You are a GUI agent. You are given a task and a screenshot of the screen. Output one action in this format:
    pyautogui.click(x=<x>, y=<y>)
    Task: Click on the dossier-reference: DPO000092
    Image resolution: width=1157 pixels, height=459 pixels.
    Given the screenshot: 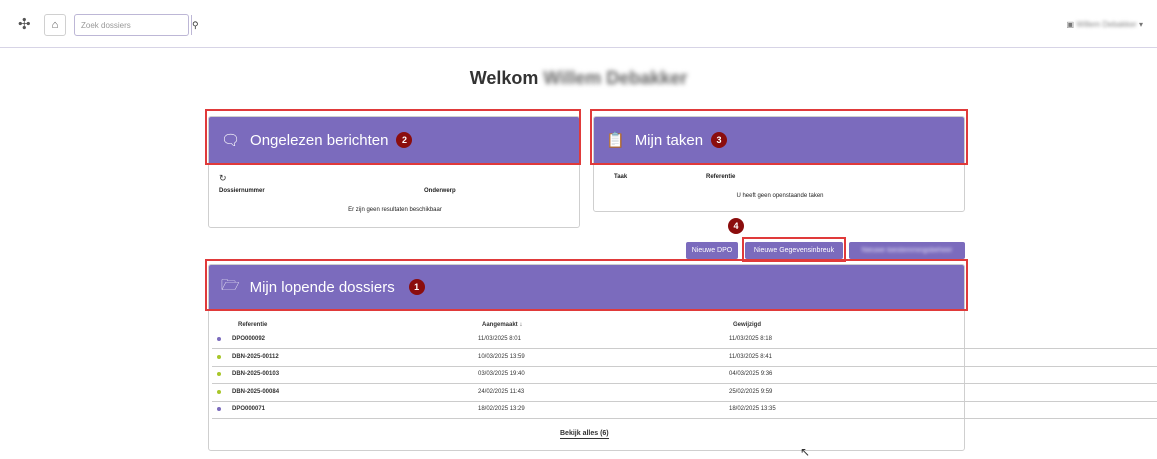 What is the action you would take?
    pyautogui.click(x=248, y=339)
    